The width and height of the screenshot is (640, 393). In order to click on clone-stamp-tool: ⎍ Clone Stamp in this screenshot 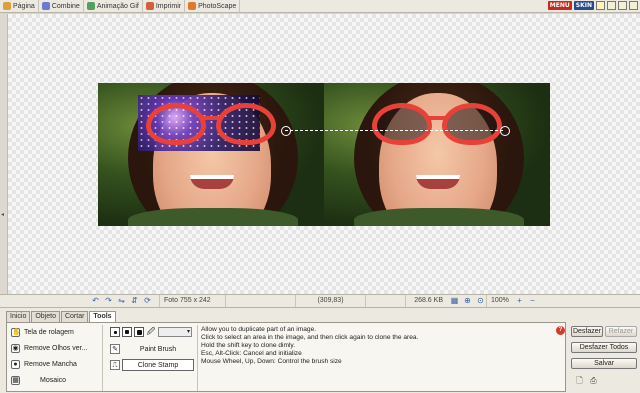, I will do `click(152, 365)`.